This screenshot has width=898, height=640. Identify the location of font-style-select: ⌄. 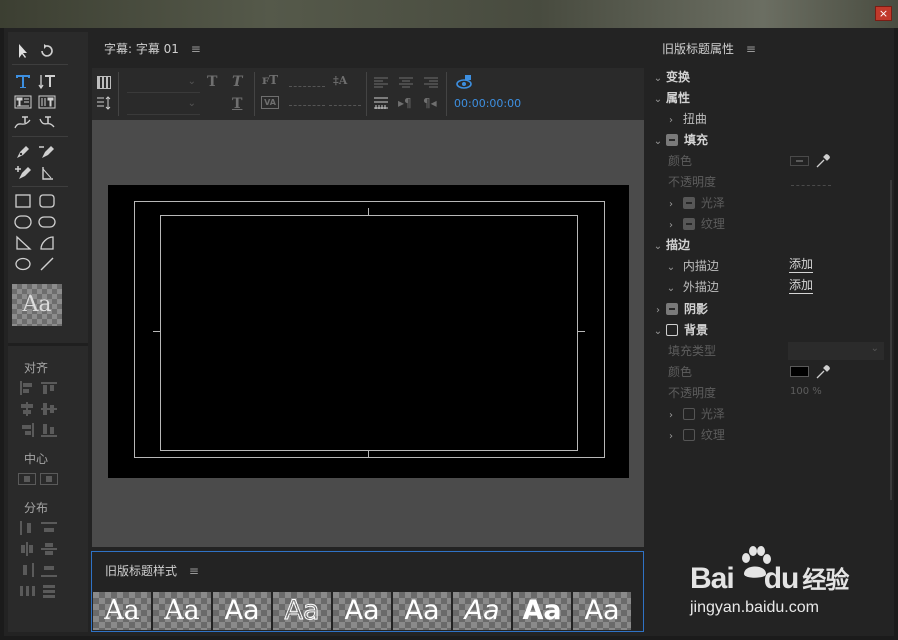
(163, 105).